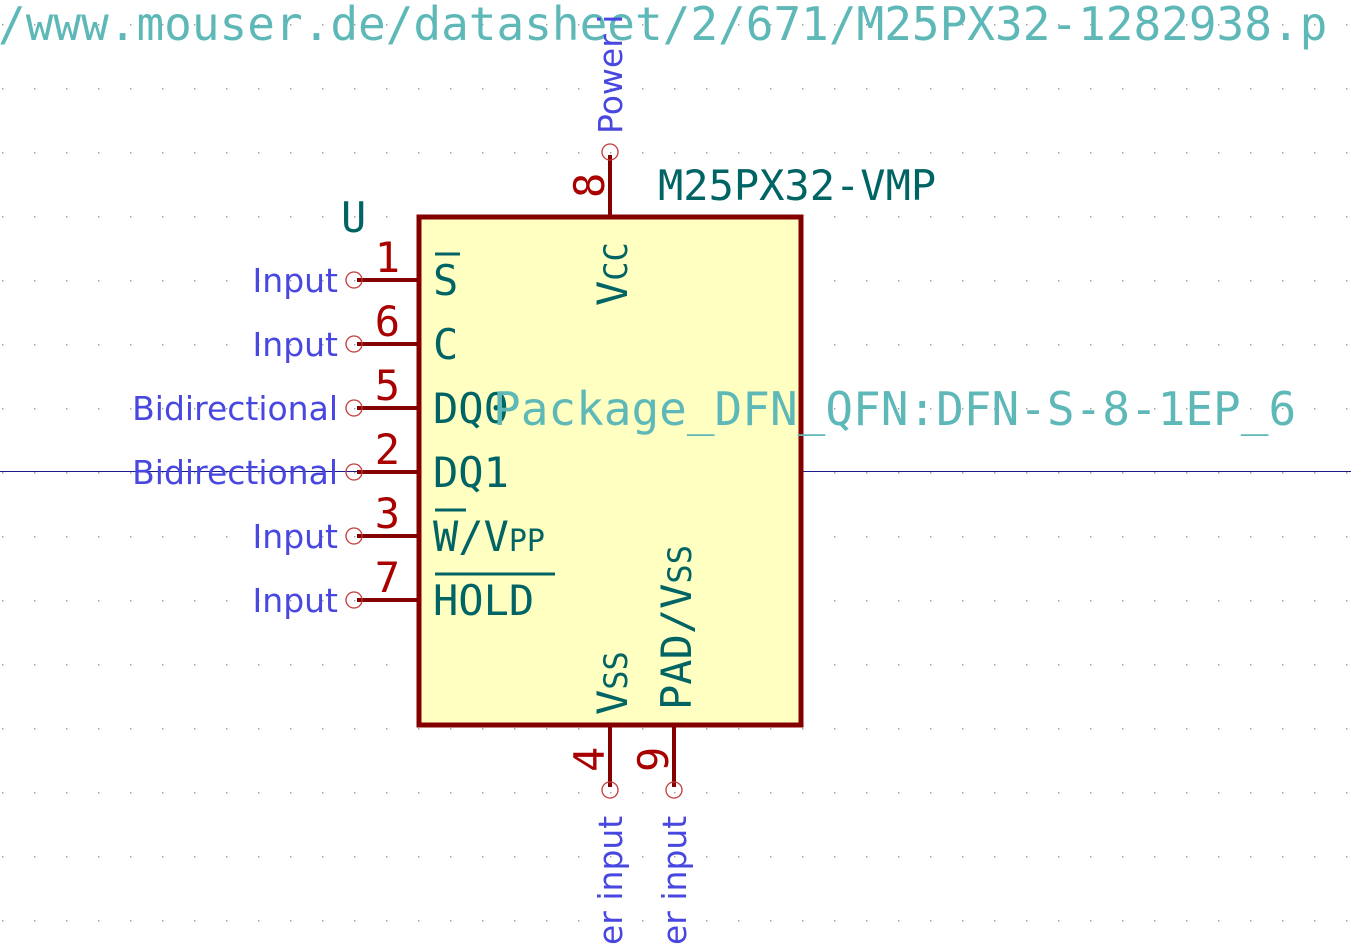 The height and width of the screenshot is (945, 1351). Describe the element at coordinates (610, 74) in the screenshot. I see `pin-8-type: Power i` at that location.